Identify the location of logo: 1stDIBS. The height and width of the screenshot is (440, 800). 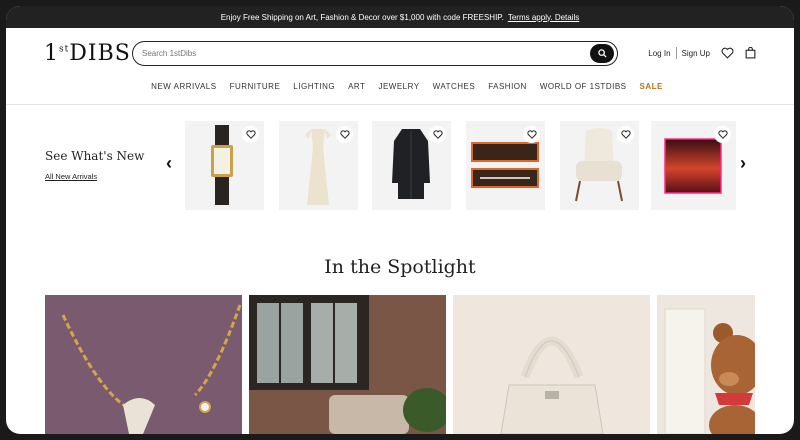
(87, 53).